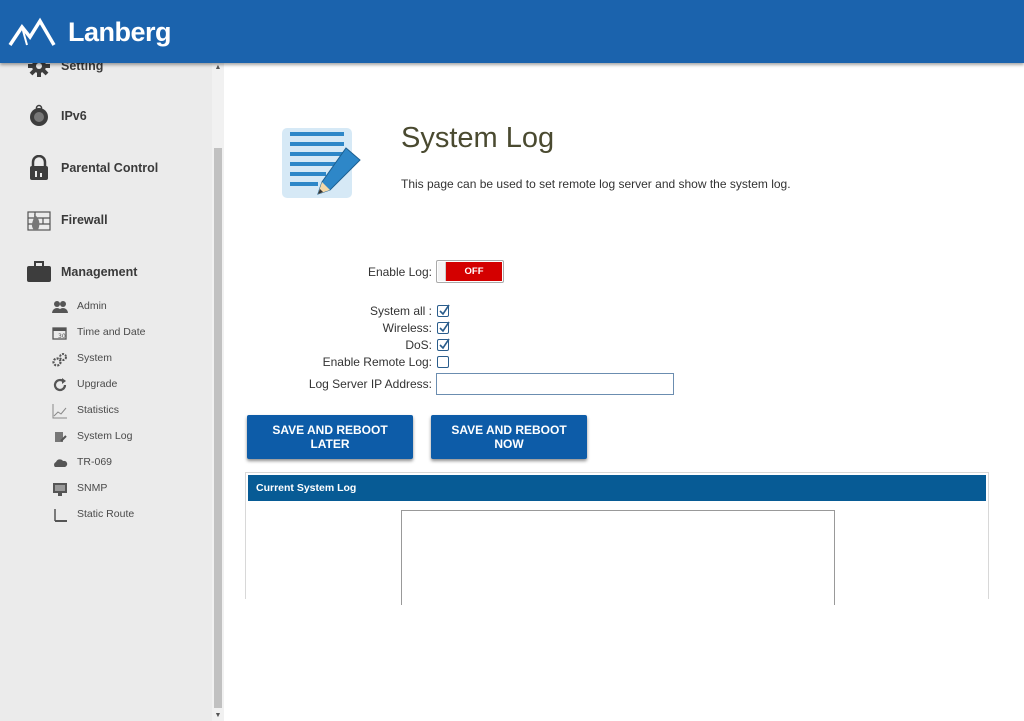 The image size is (1024, 721). What do you see at coordinates (74, 116) in the screenshot?
I see `sidebar-item-label: IPv6` at bounding box center [74, 116].